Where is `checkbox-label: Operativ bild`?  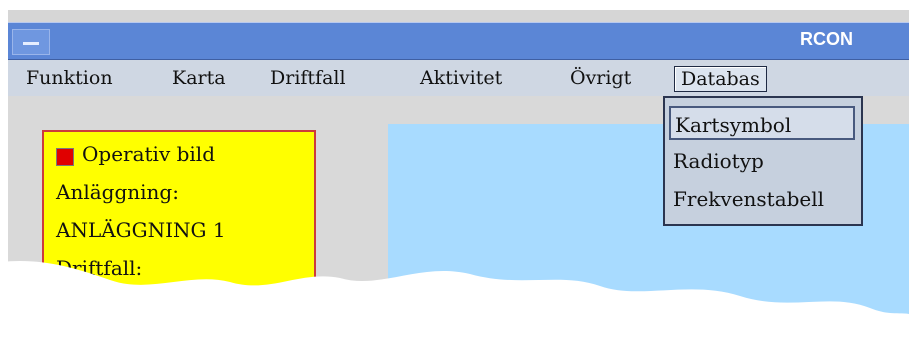
checkbox-label: Operativ bild is located at coordinates (149, 154).